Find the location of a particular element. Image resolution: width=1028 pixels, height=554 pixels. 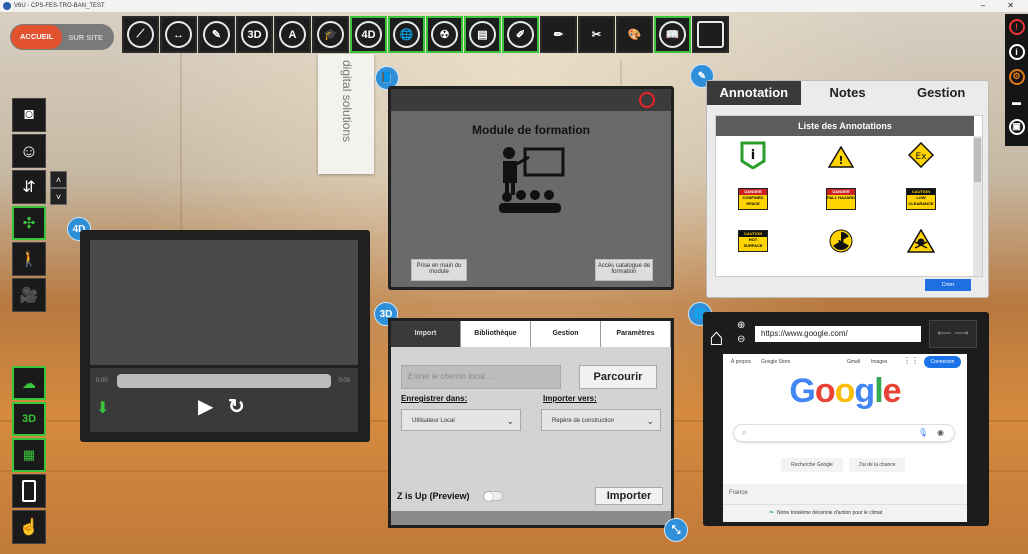

zoom-out-icon: ⊖ is located at coordinates (741, 339).